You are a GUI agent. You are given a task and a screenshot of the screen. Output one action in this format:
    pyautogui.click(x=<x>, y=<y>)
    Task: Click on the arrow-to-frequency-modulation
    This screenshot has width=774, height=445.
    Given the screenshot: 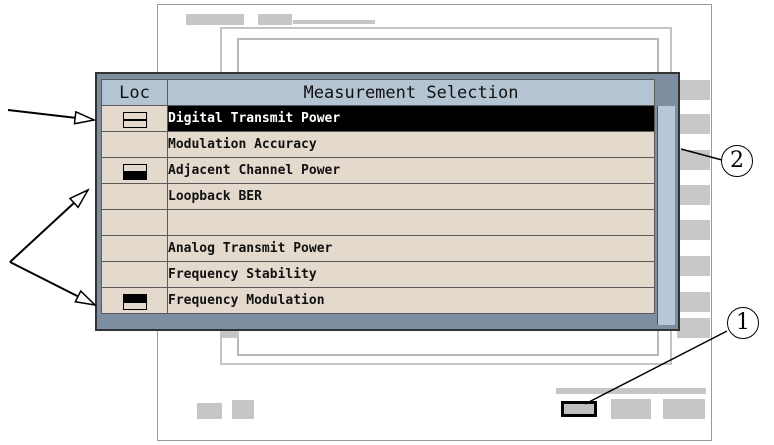 What is the action you would take?
    pyautogui.click(x=52, y=283)
    